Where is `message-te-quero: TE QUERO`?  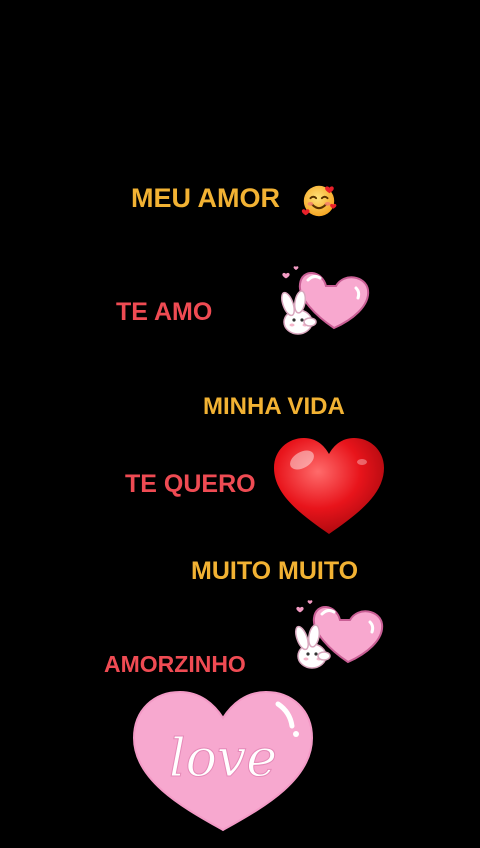 message-te-quero: TE QUERO is located at coordinates (190, 484).